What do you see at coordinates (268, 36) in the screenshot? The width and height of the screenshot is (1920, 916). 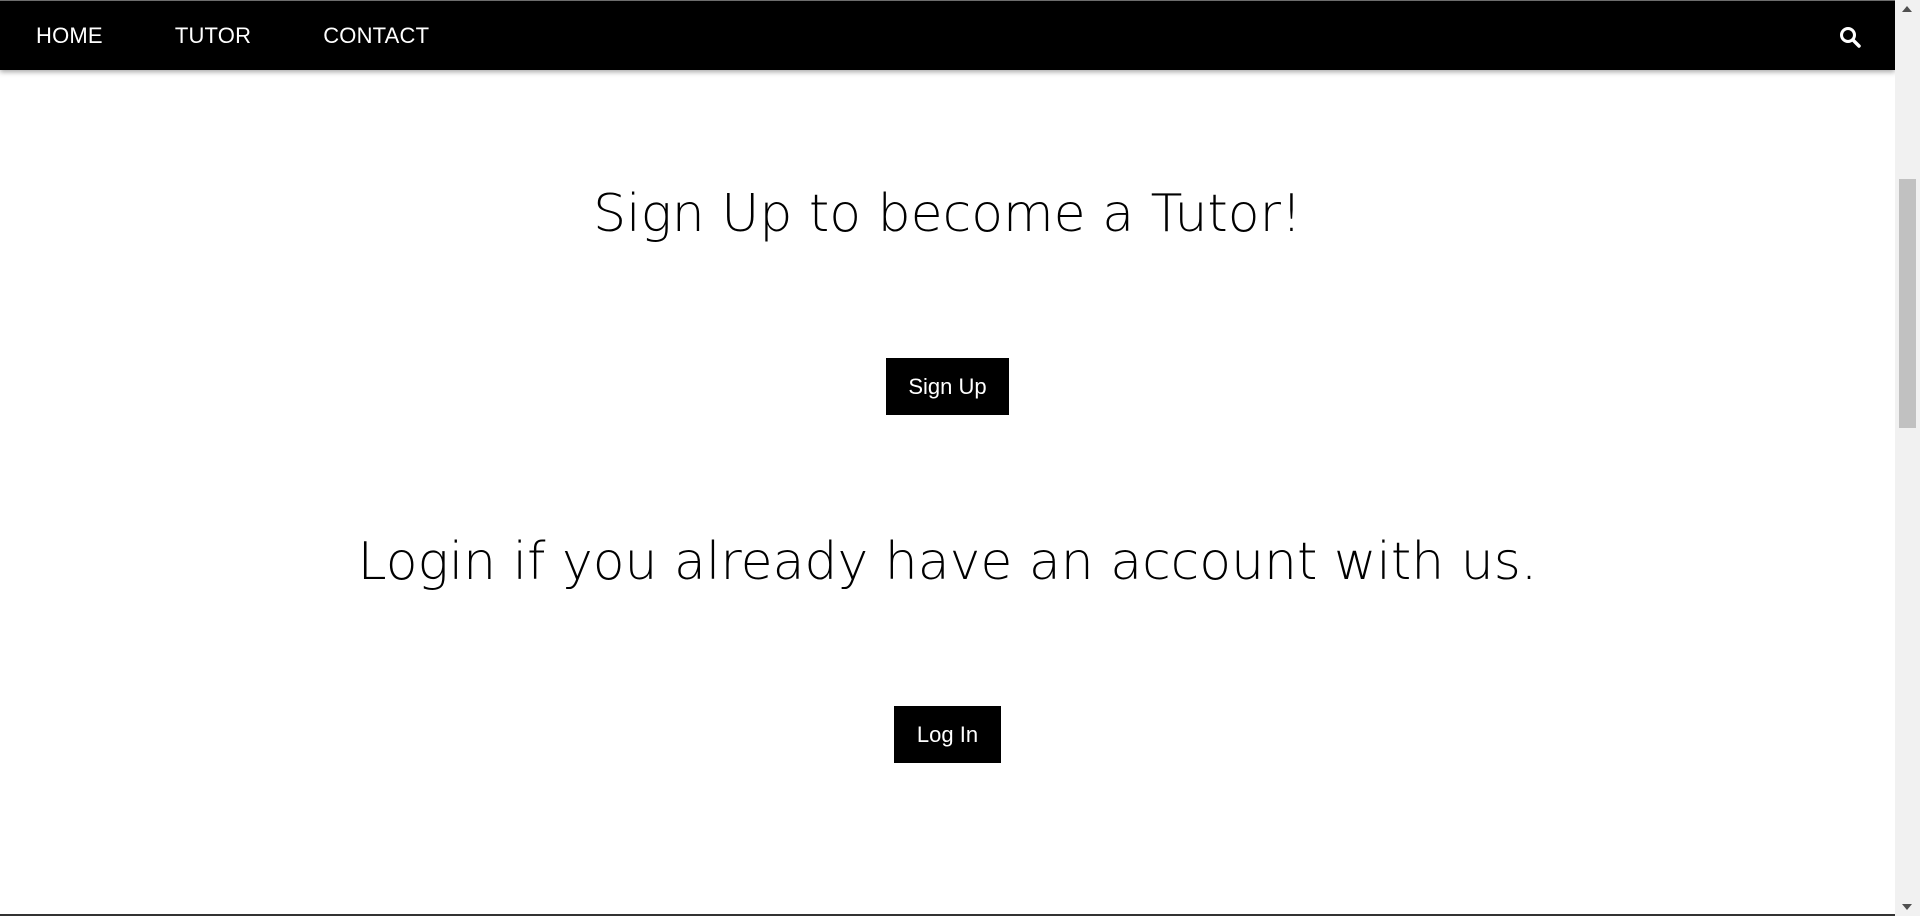 I see `nav-links: HOME TUTOR CONTACT` at bounding box center [268, 36].